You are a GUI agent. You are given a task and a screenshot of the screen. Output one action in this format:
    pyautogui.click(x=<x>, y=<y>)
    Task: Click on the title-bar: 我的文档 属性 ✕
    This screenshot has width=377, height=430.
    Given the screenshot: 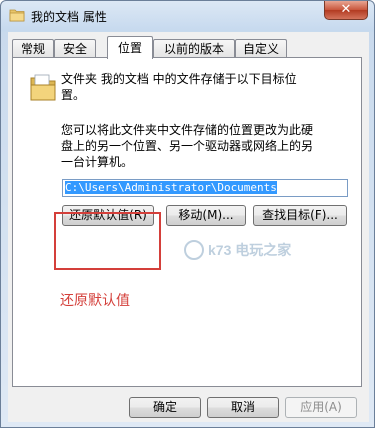 What is the action you would take?
    pyautogui.click(x=187, y=16)
    